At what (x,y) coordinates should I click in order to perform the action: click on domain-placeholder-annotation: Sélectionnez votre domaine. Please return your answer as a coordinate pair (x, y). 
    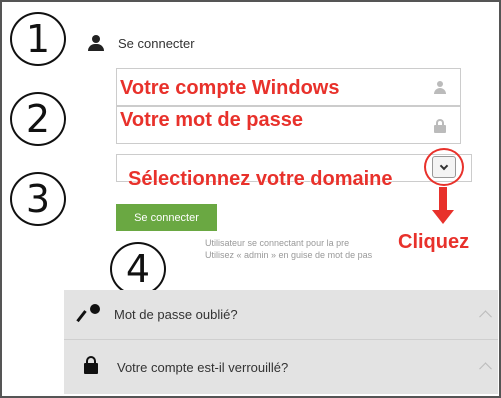
    Looking at the image, I should click on (260, 179).